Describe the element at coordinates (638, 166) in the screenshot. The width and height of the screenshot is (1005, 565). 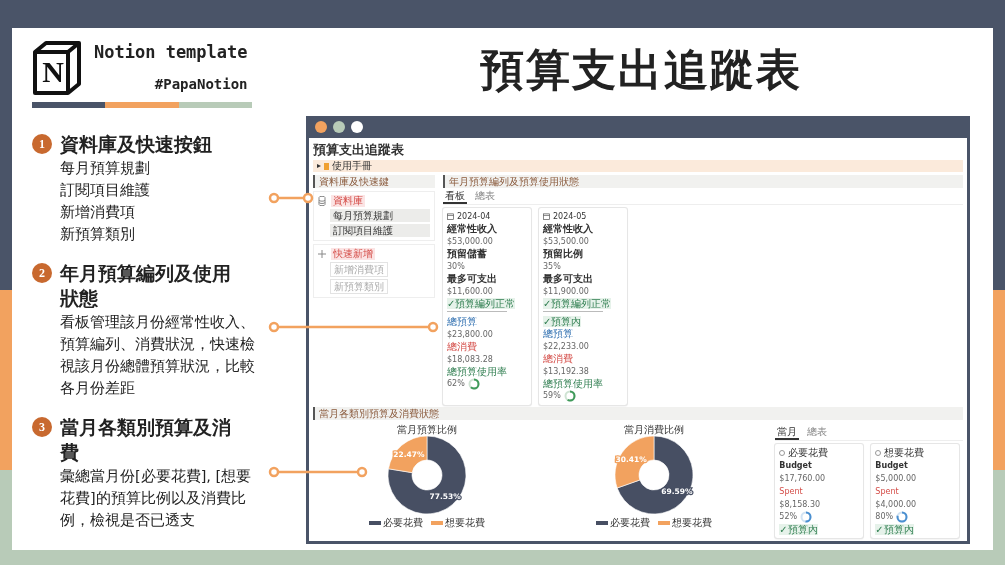
I see `toggle-block: 使用手冊` at that location.